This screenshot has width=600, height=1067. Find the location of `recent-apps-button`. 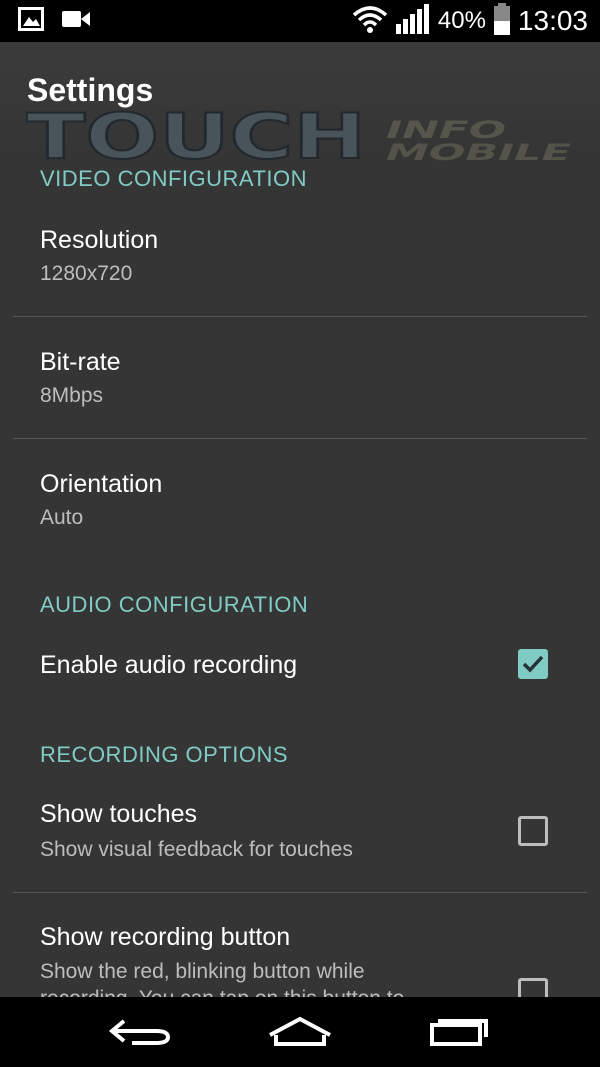

recent-apps-button is located at coordinates (458, 1032).